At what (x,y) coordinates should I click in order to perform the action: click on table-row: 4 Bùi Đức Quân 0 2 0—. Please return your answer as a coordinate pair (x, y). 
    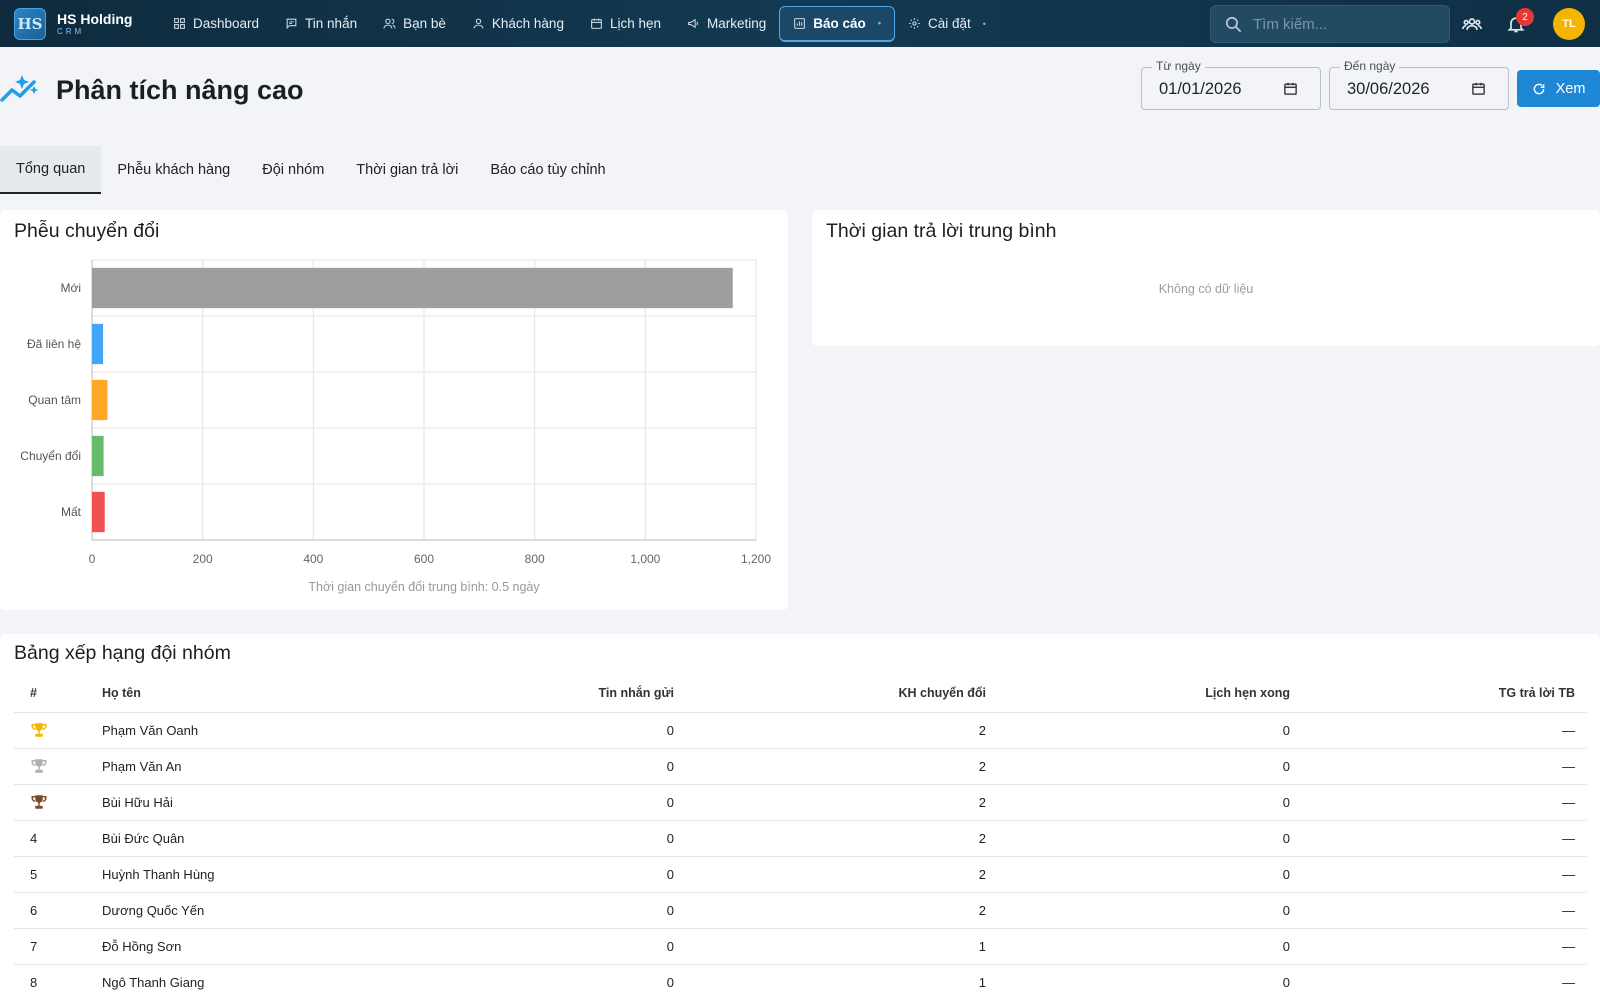
    Looking at the image, I should click on (800, 838).